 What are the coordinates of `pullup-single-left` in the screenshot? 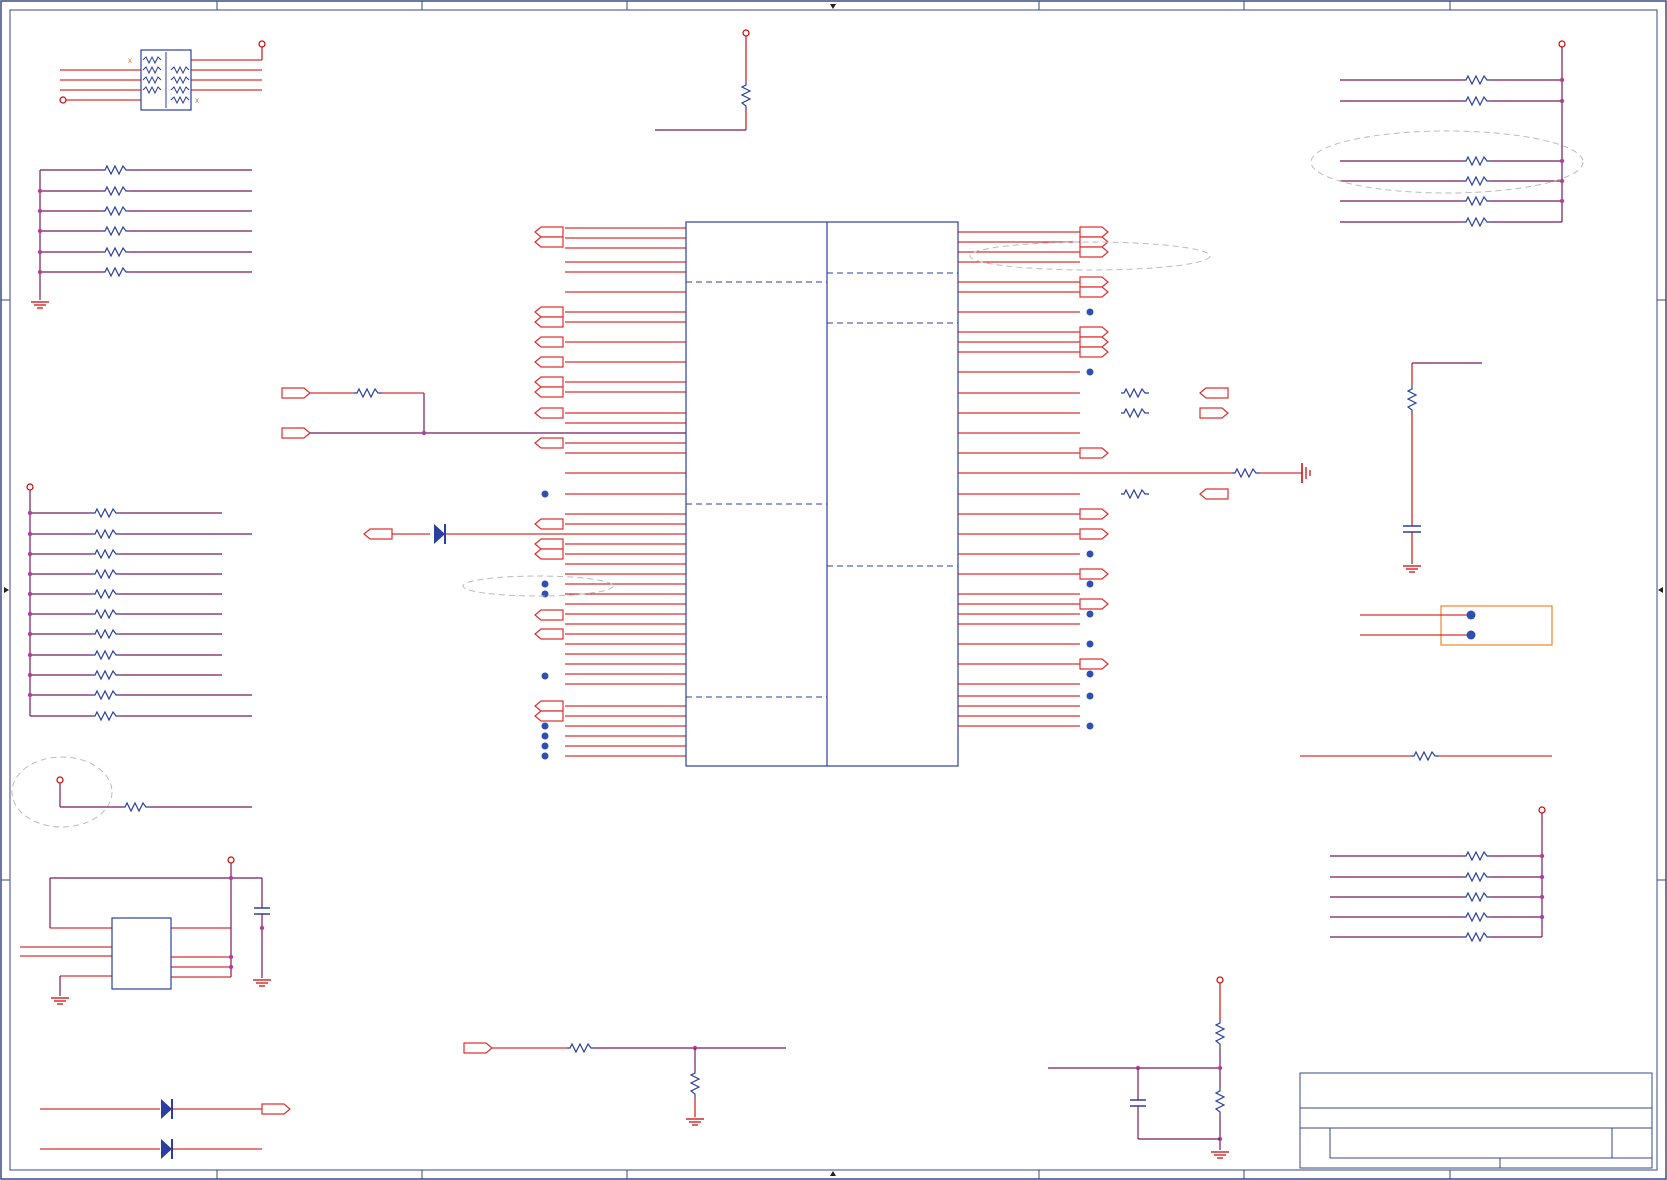 It's located at (131, 792).